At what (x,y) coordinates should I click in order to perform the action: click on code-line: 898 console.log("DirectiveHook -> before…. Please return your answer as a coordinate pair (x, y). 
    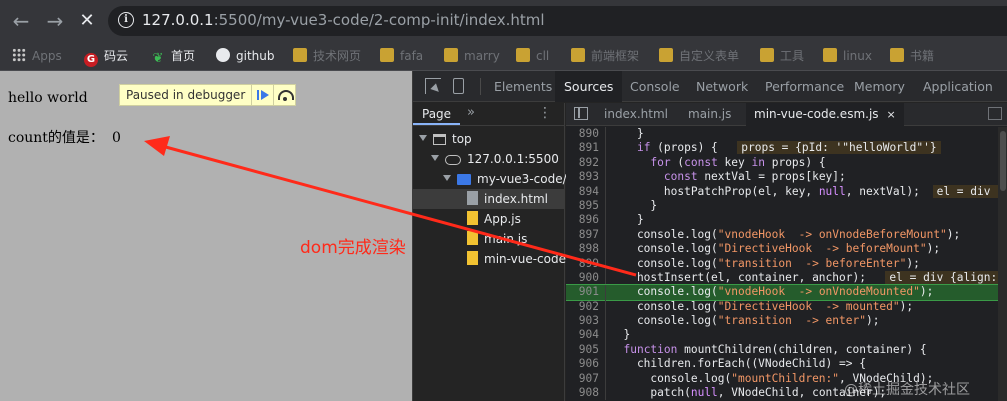
    Looking at the image, I should click on (782, 249).